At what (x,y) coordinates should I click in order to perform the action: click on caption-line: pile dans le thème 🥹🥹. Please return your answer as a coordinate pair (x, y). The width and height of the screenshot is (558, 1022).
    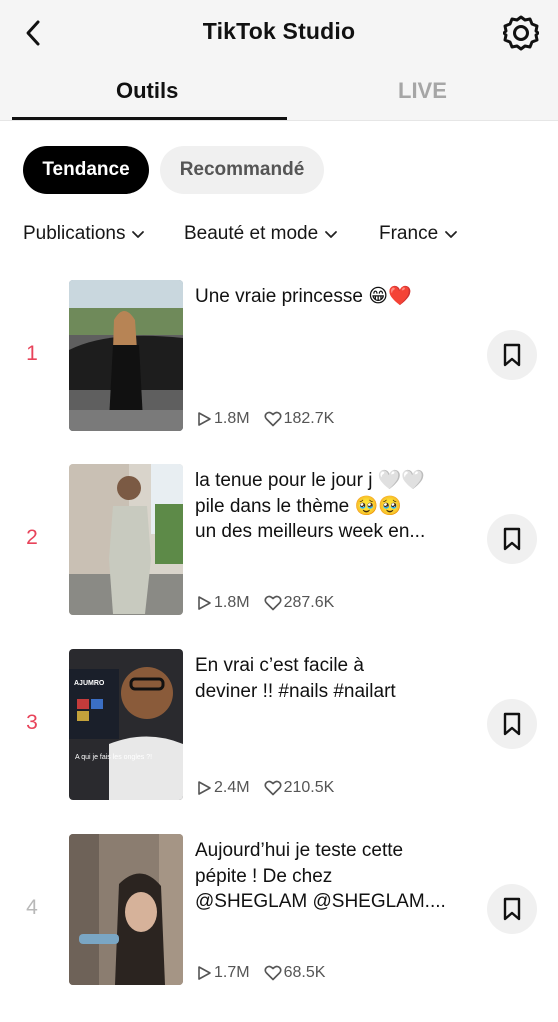
    Looking at the image, I should click on (298, 506).